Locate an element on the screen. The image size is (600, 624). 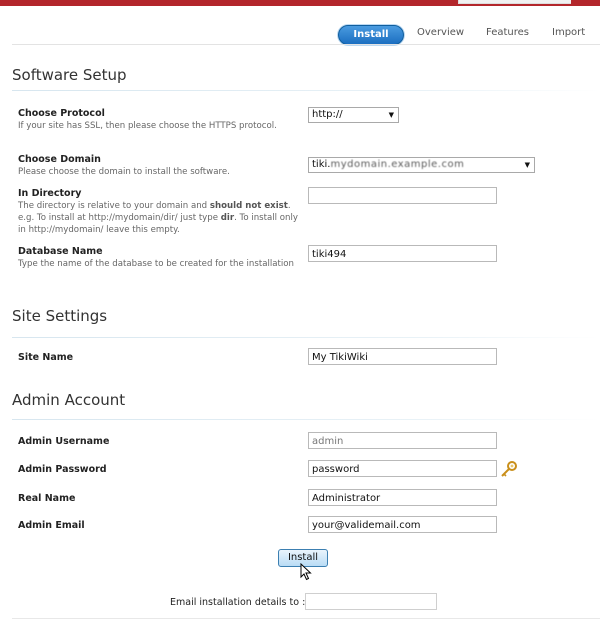
directory-input is located at coordinates (402, 195).